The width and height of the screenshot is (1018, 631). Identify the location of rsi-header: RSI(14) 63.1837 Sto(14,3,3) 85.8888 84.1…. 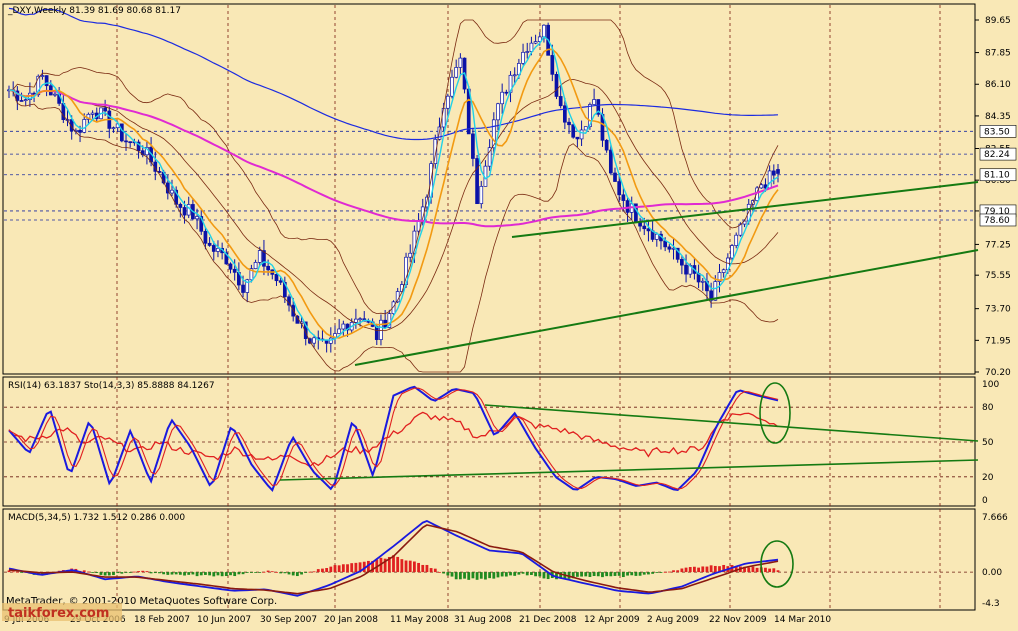
(111, 386).